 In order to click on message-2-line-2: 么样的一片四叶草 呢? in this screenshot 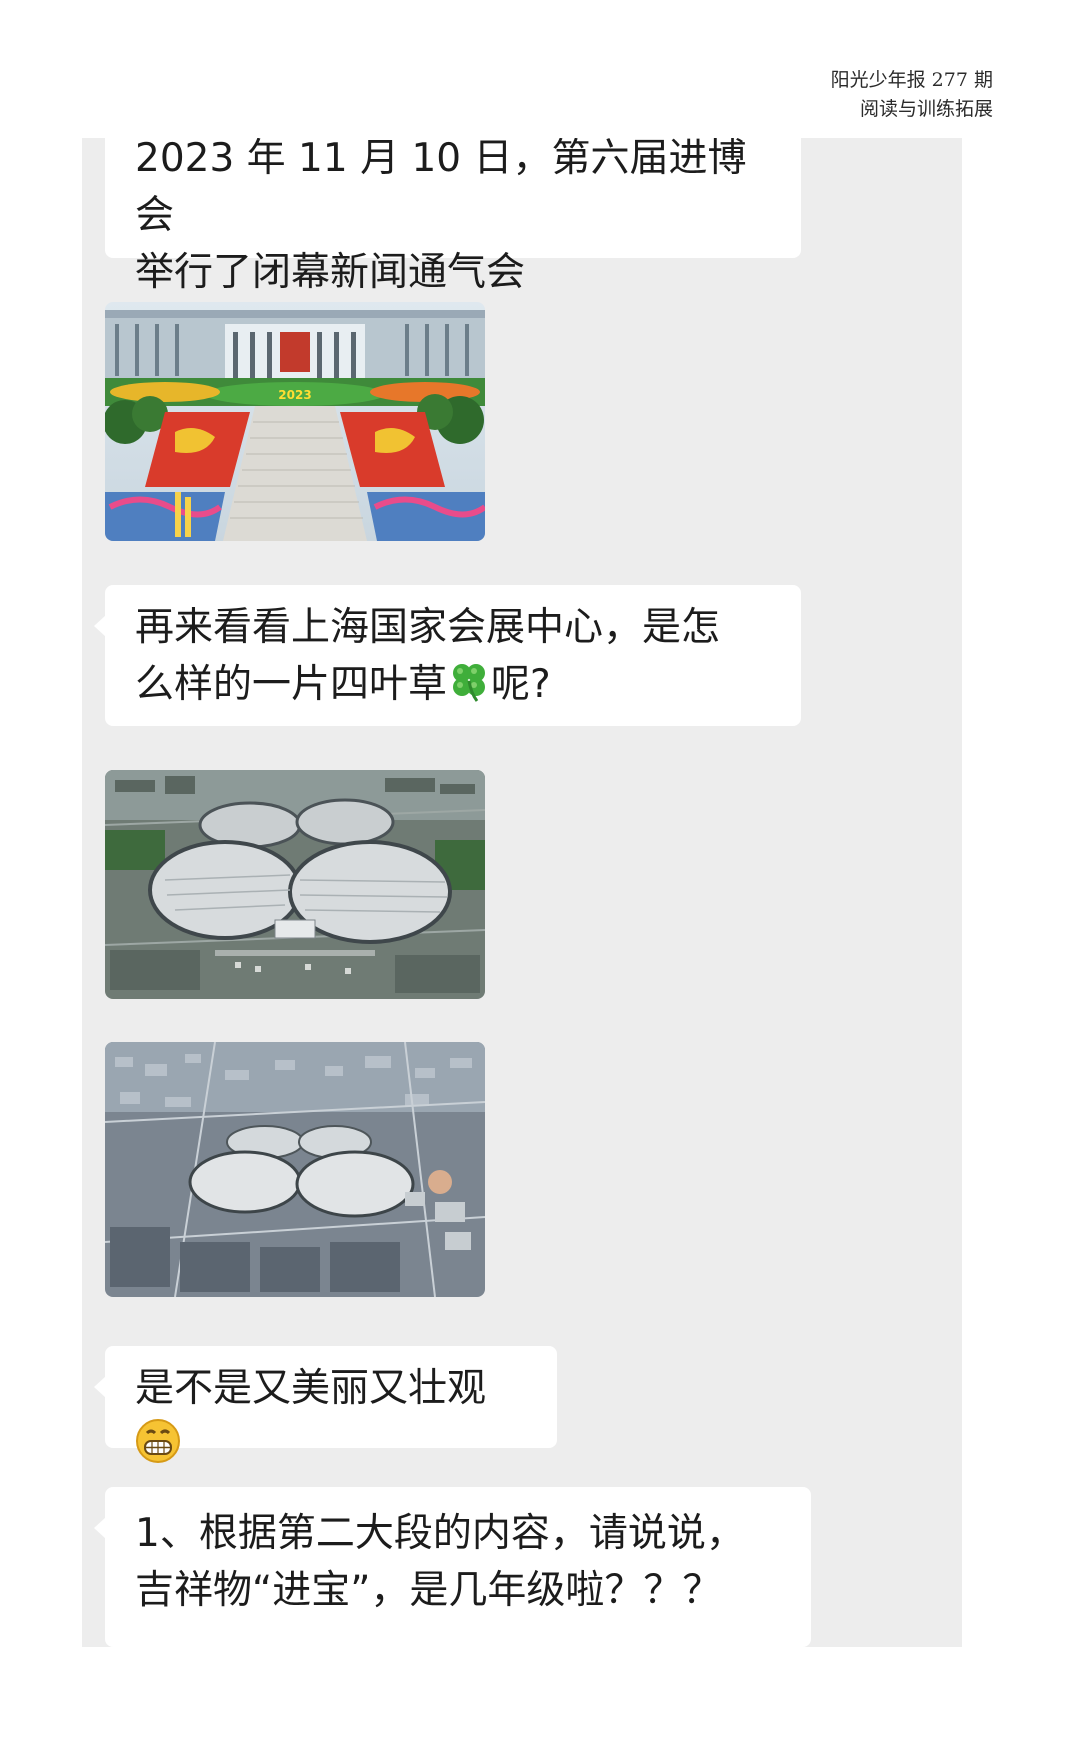, I will do `click(454, 687)`.